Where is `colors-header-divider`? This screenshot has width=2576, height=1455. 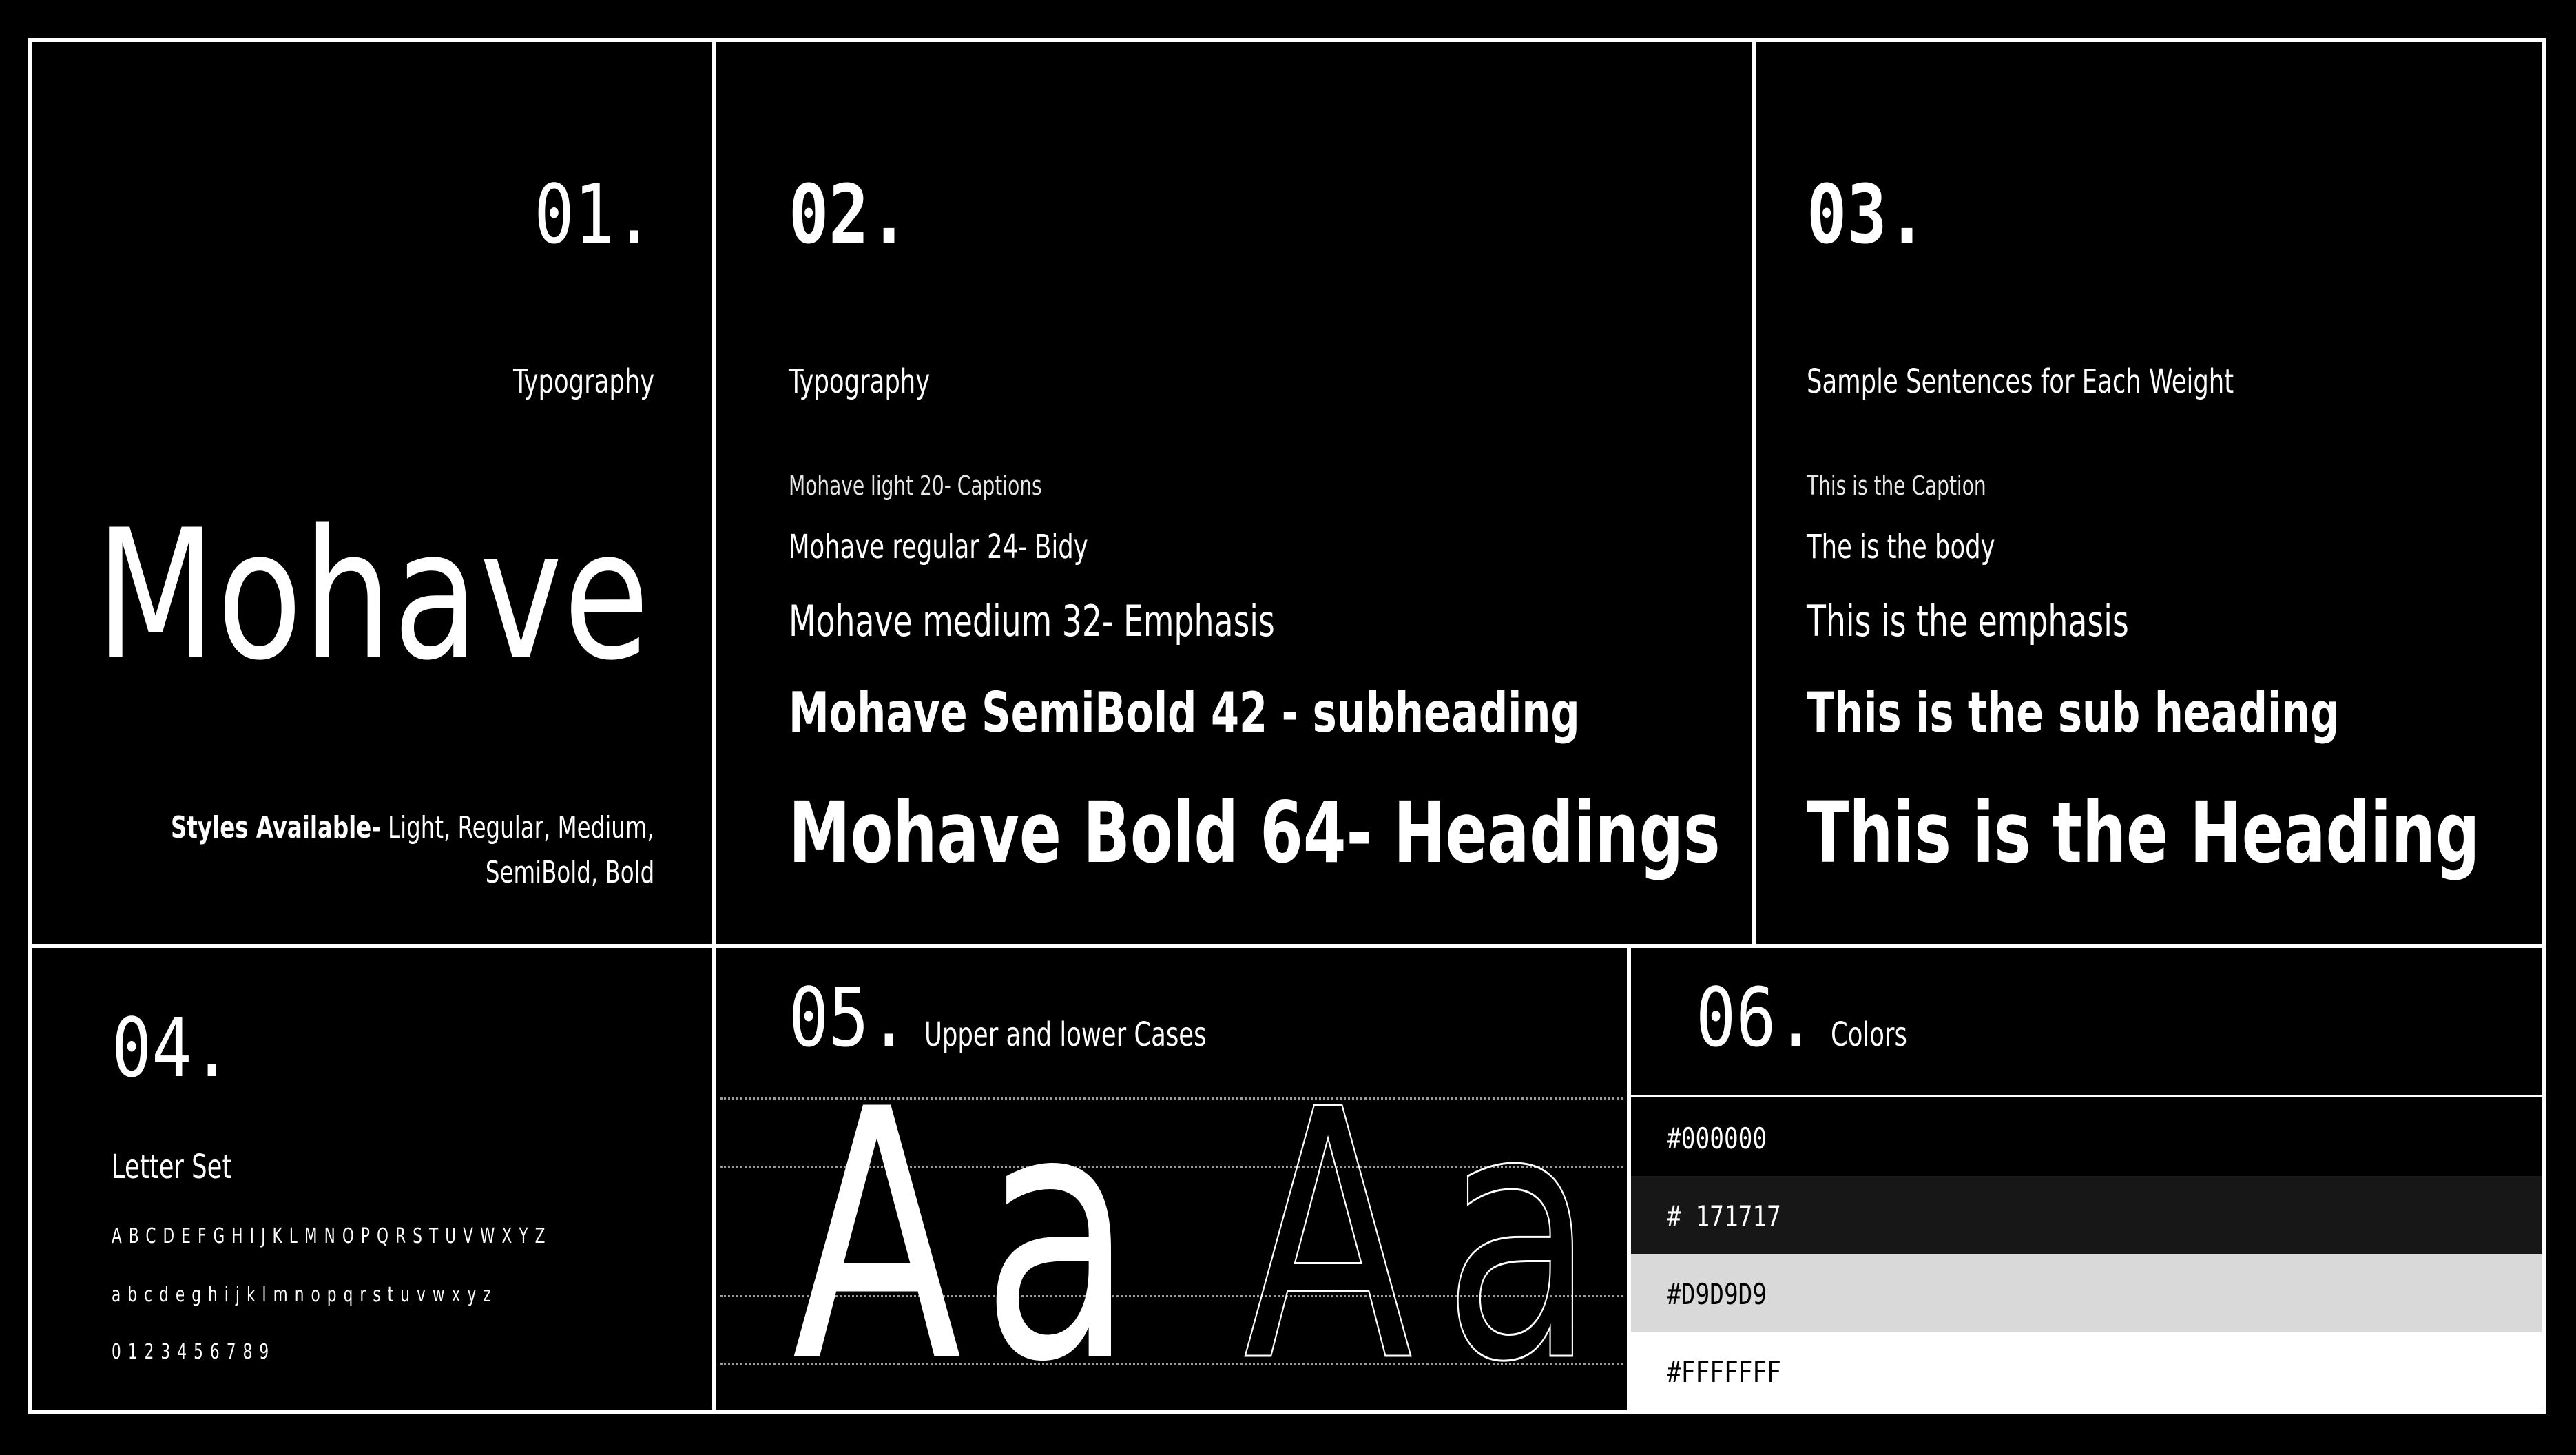
colors-header-divider is located at coordinates (2086, 1096).